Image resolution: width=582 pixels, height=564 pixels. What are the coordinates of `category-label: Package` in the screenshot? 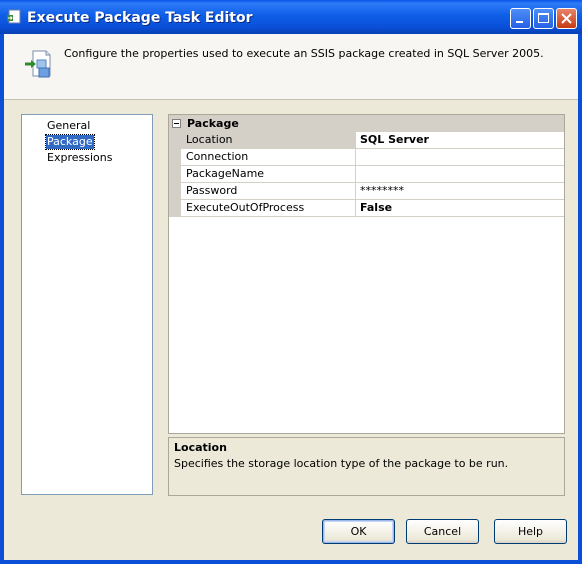 It's located at (213, 123).